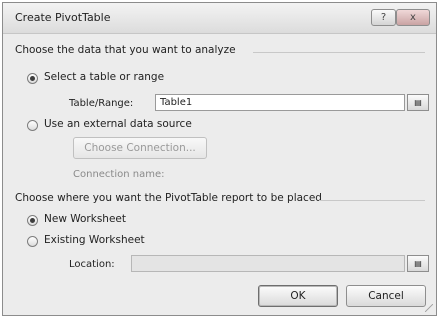 The image size is (441, 320). Describe the element at coordinates (32, 220) in the screenshot. I see `radio-new-worksheet` at that location.